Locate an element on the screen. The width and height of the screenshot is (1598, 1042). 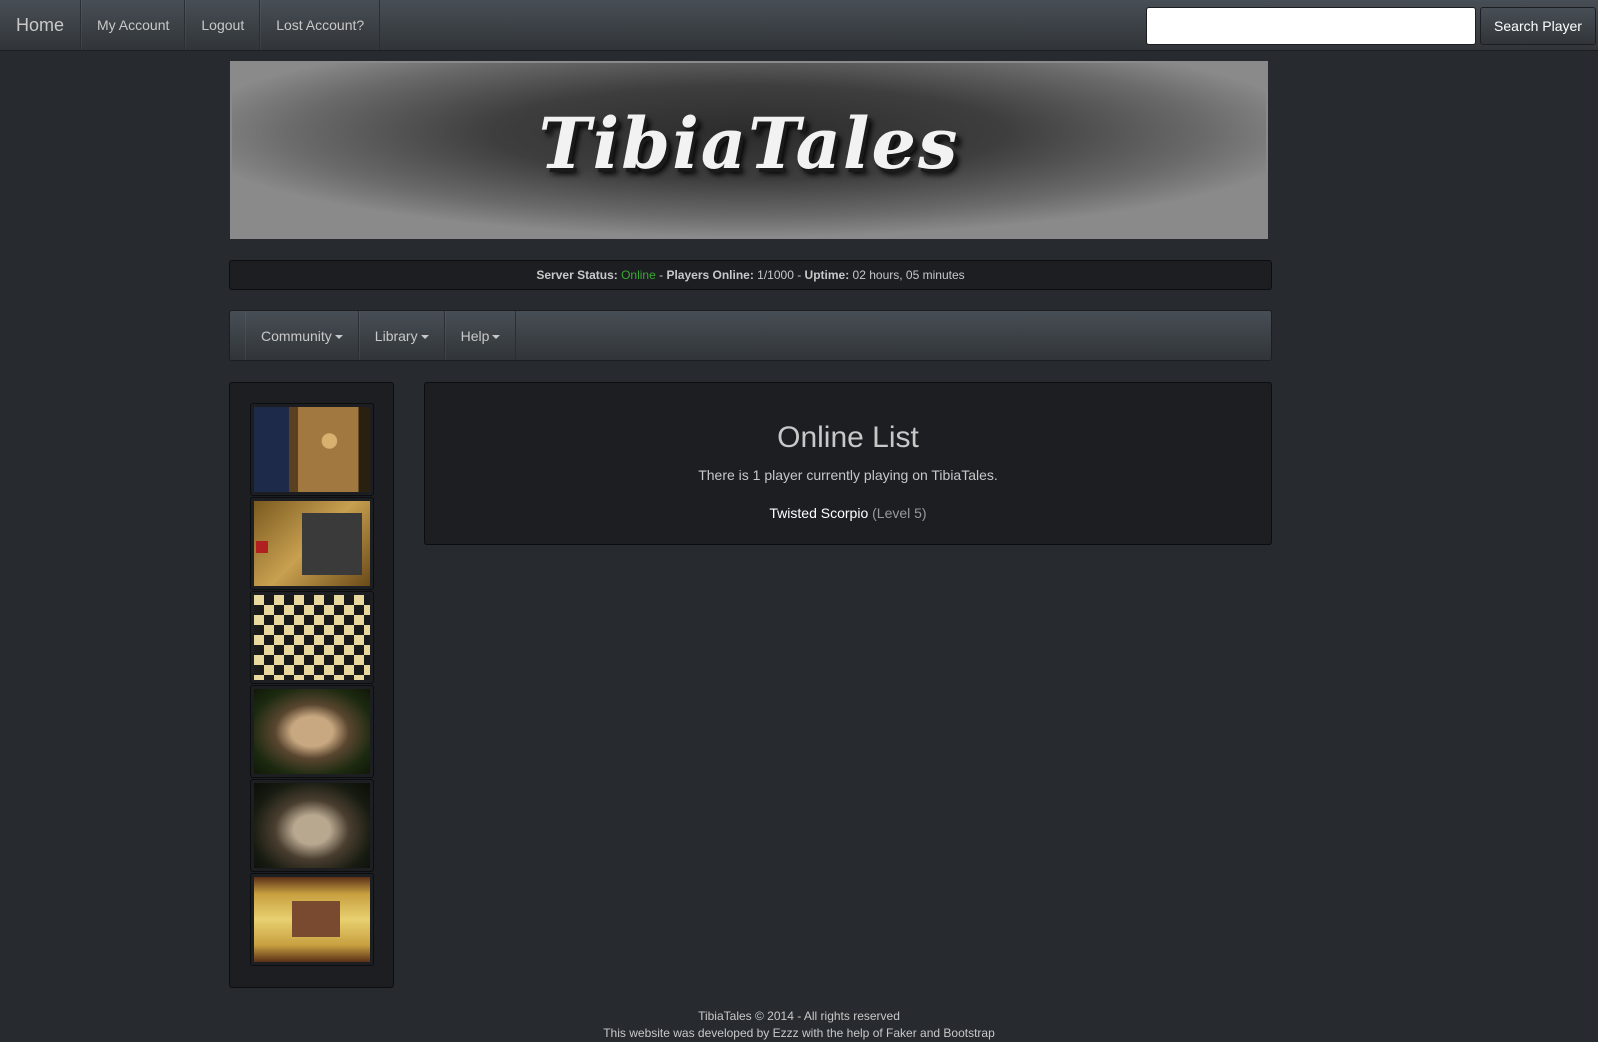
menu-help-label: Help is located at coordinates (475, 335).